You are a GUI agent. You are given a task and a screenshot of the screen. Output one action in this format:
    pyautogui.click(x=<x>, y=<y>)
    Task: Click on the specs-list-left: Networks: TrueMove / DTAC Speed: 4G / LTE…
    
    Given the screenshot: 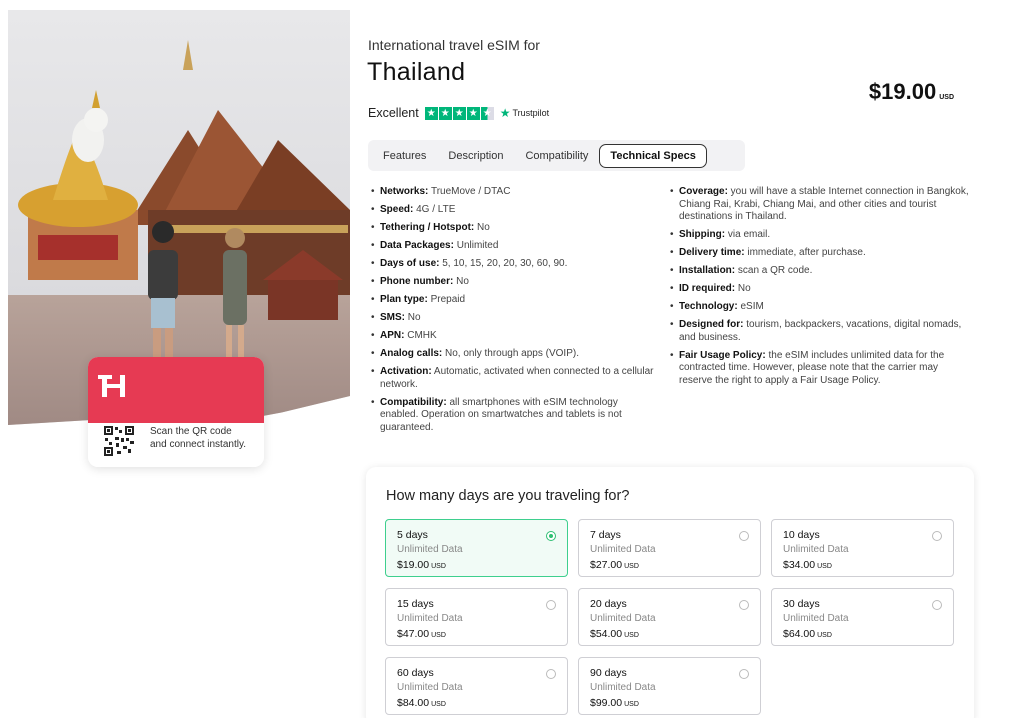 What is the action you would take?
    pyautogui.click(x=512, y=313)
    